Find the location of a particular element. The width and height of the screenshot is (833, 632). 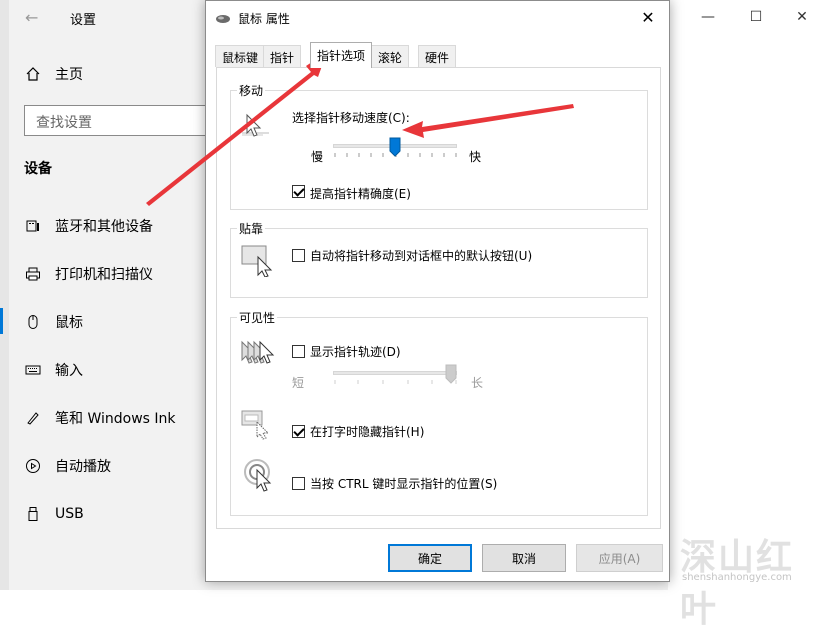

nav-label: 蓝牙和其他设备 is located at coordinates (104, 227).